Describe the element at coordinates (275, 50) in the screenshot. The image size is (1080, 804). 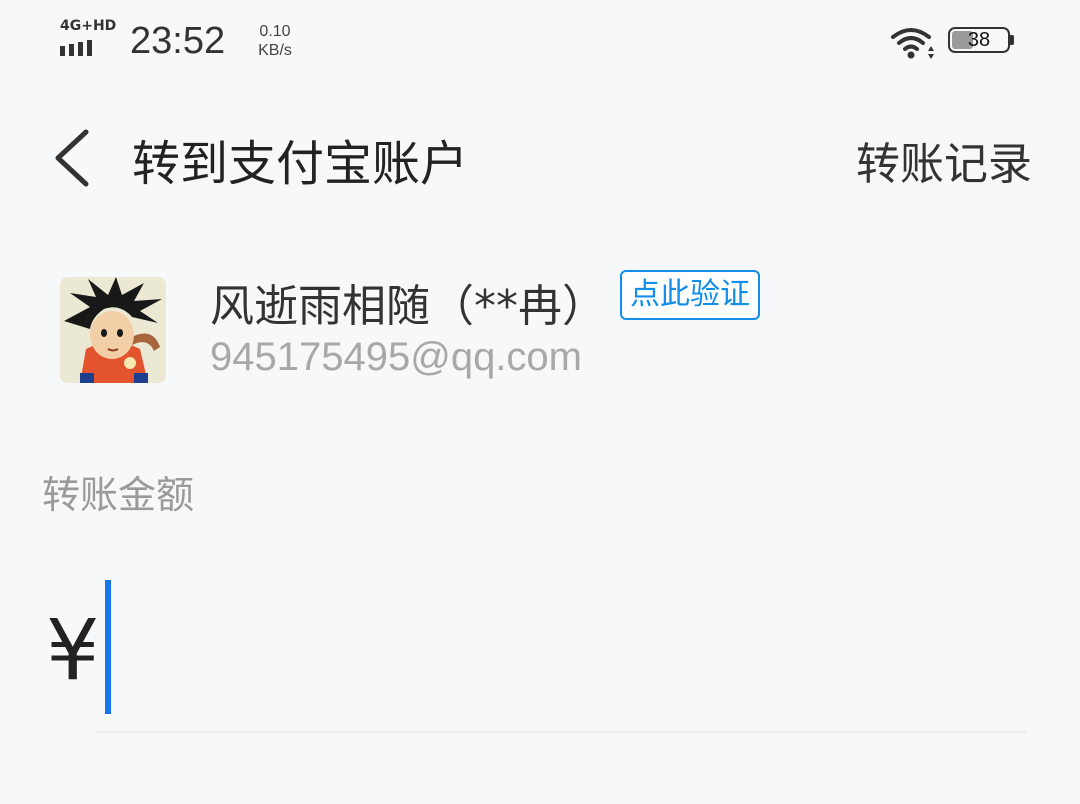
I see `network-speed-unit: KB/s` at that location.